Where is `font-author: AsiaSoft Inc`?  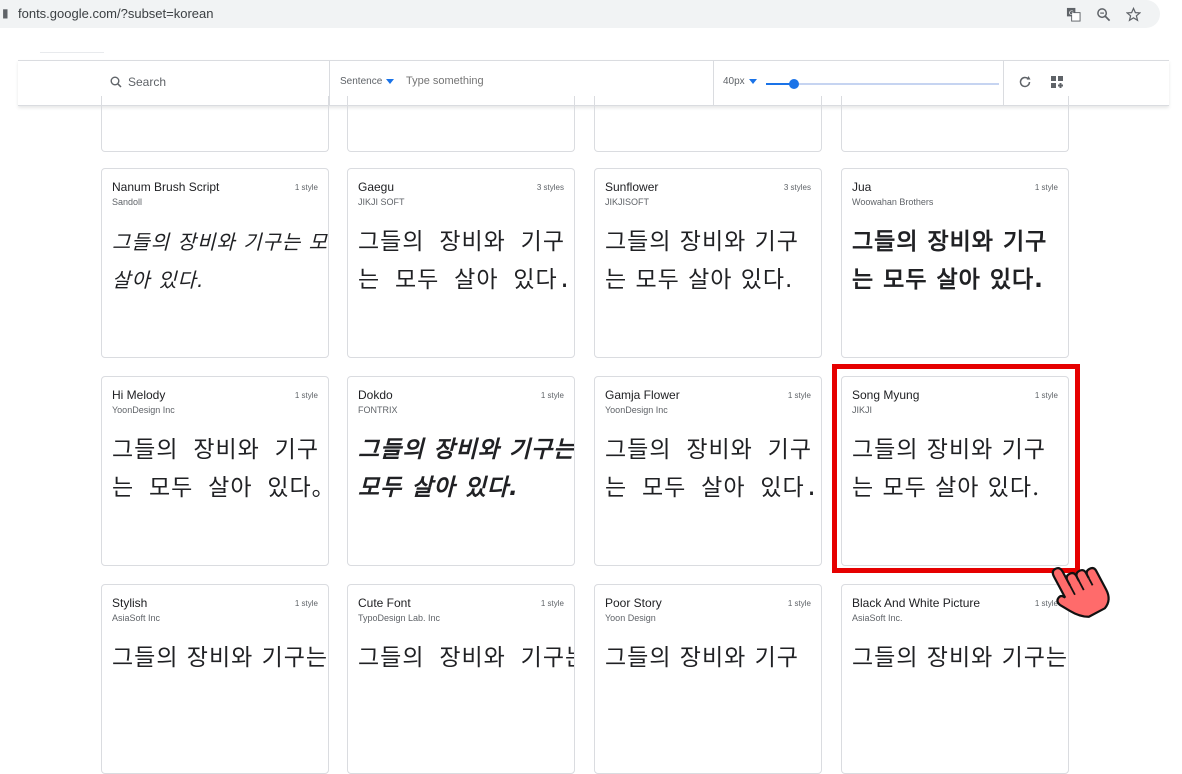
font-author: AsiaSoft Inc is located at coordinates (136, 618).